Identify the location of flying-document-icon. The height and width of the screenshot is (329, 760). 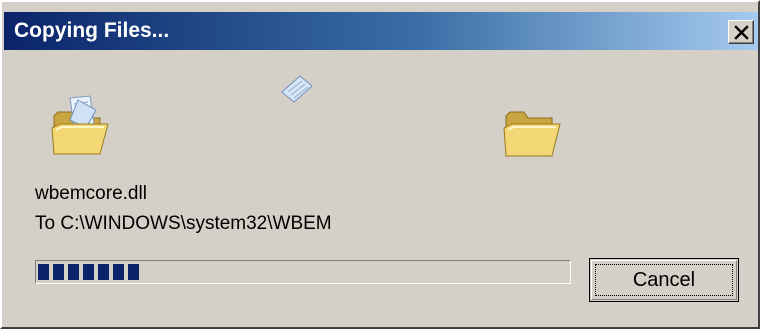
(296, 92).